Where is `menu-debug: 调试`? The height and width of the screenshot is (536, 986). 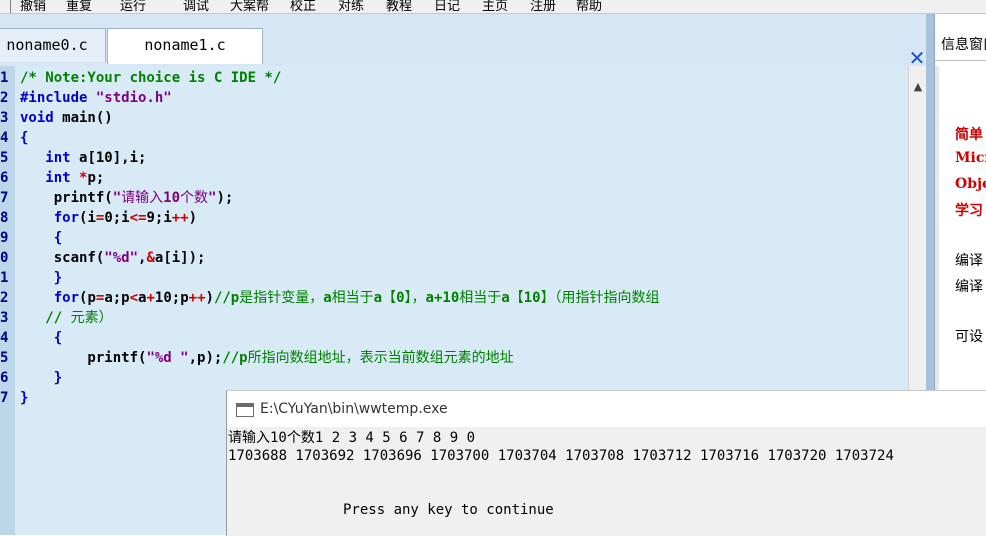 menu-debug: 调试 is located at coordinates (196, 6).